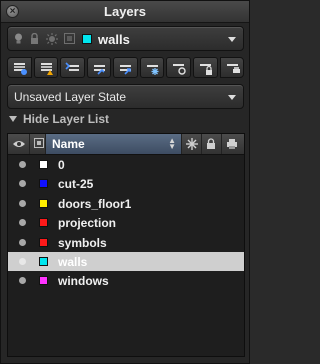  What do you see at coordinates (126, 164) in the screenshot?
I see `layer-row: 0` at bounding box center [126, 164].